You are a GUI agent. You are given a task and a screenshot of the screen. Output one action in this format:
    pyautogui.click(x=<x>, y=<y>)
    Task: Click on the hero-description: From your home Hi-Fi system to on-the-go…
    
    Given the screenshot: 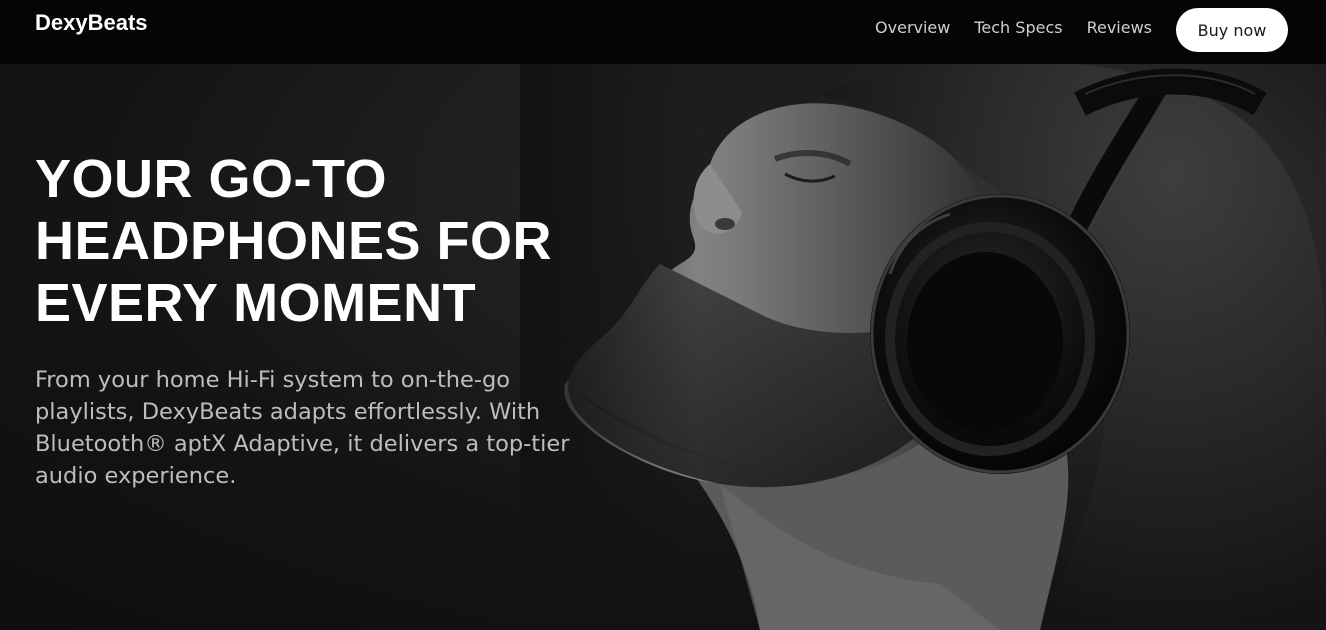 What is the action you would take?
    pyautogui.click(x=302, y=428)
    